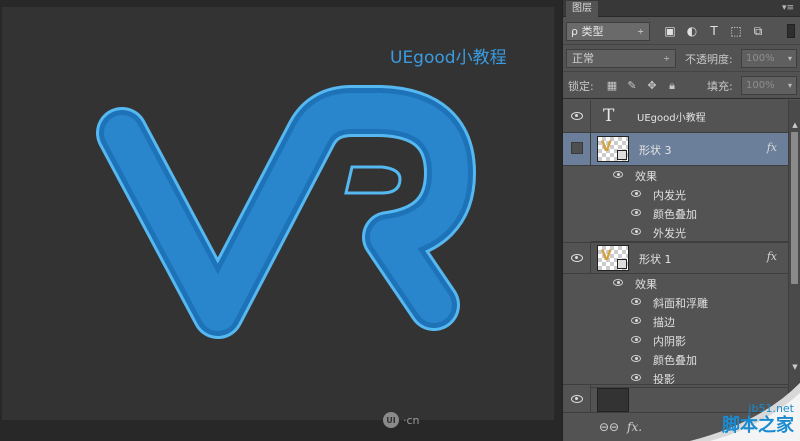 Image resolution: width=800 pixels, height=441 pixels. Describe the element at coordinates (401, 420) in the screenshot. I see `uicn-watermark: UI ·cn` at that location.